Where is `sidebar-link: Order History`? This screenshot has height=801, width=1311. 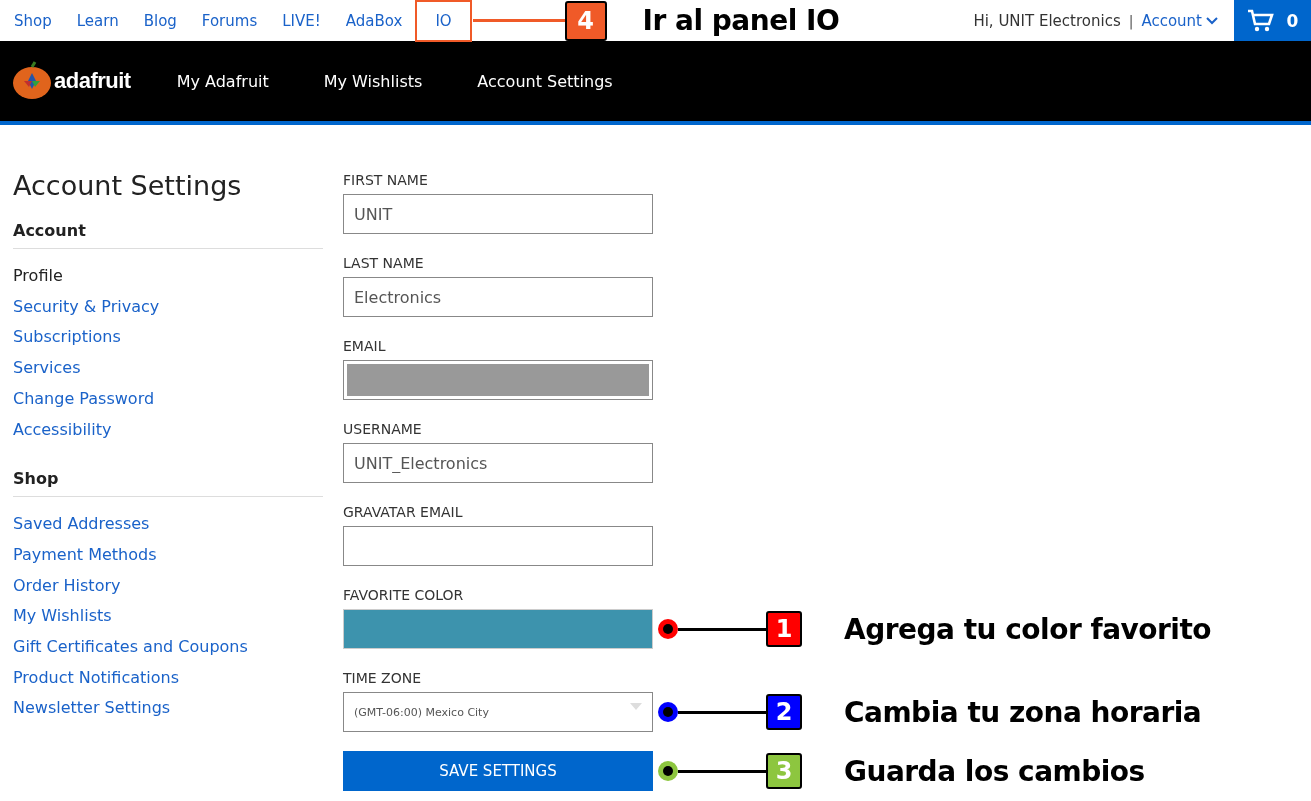 sidebar-link: Order History is located at coordinates (168, 586).